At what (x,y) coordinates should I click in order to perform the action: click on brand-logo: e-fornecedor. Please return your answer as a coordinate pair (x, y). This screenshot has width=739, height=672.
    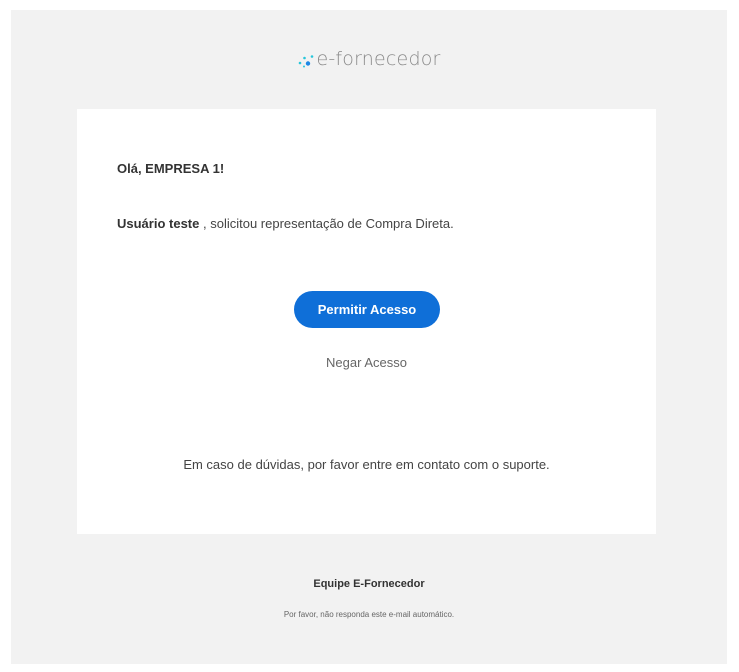
    Looking at the image, I should click on (369, 59).